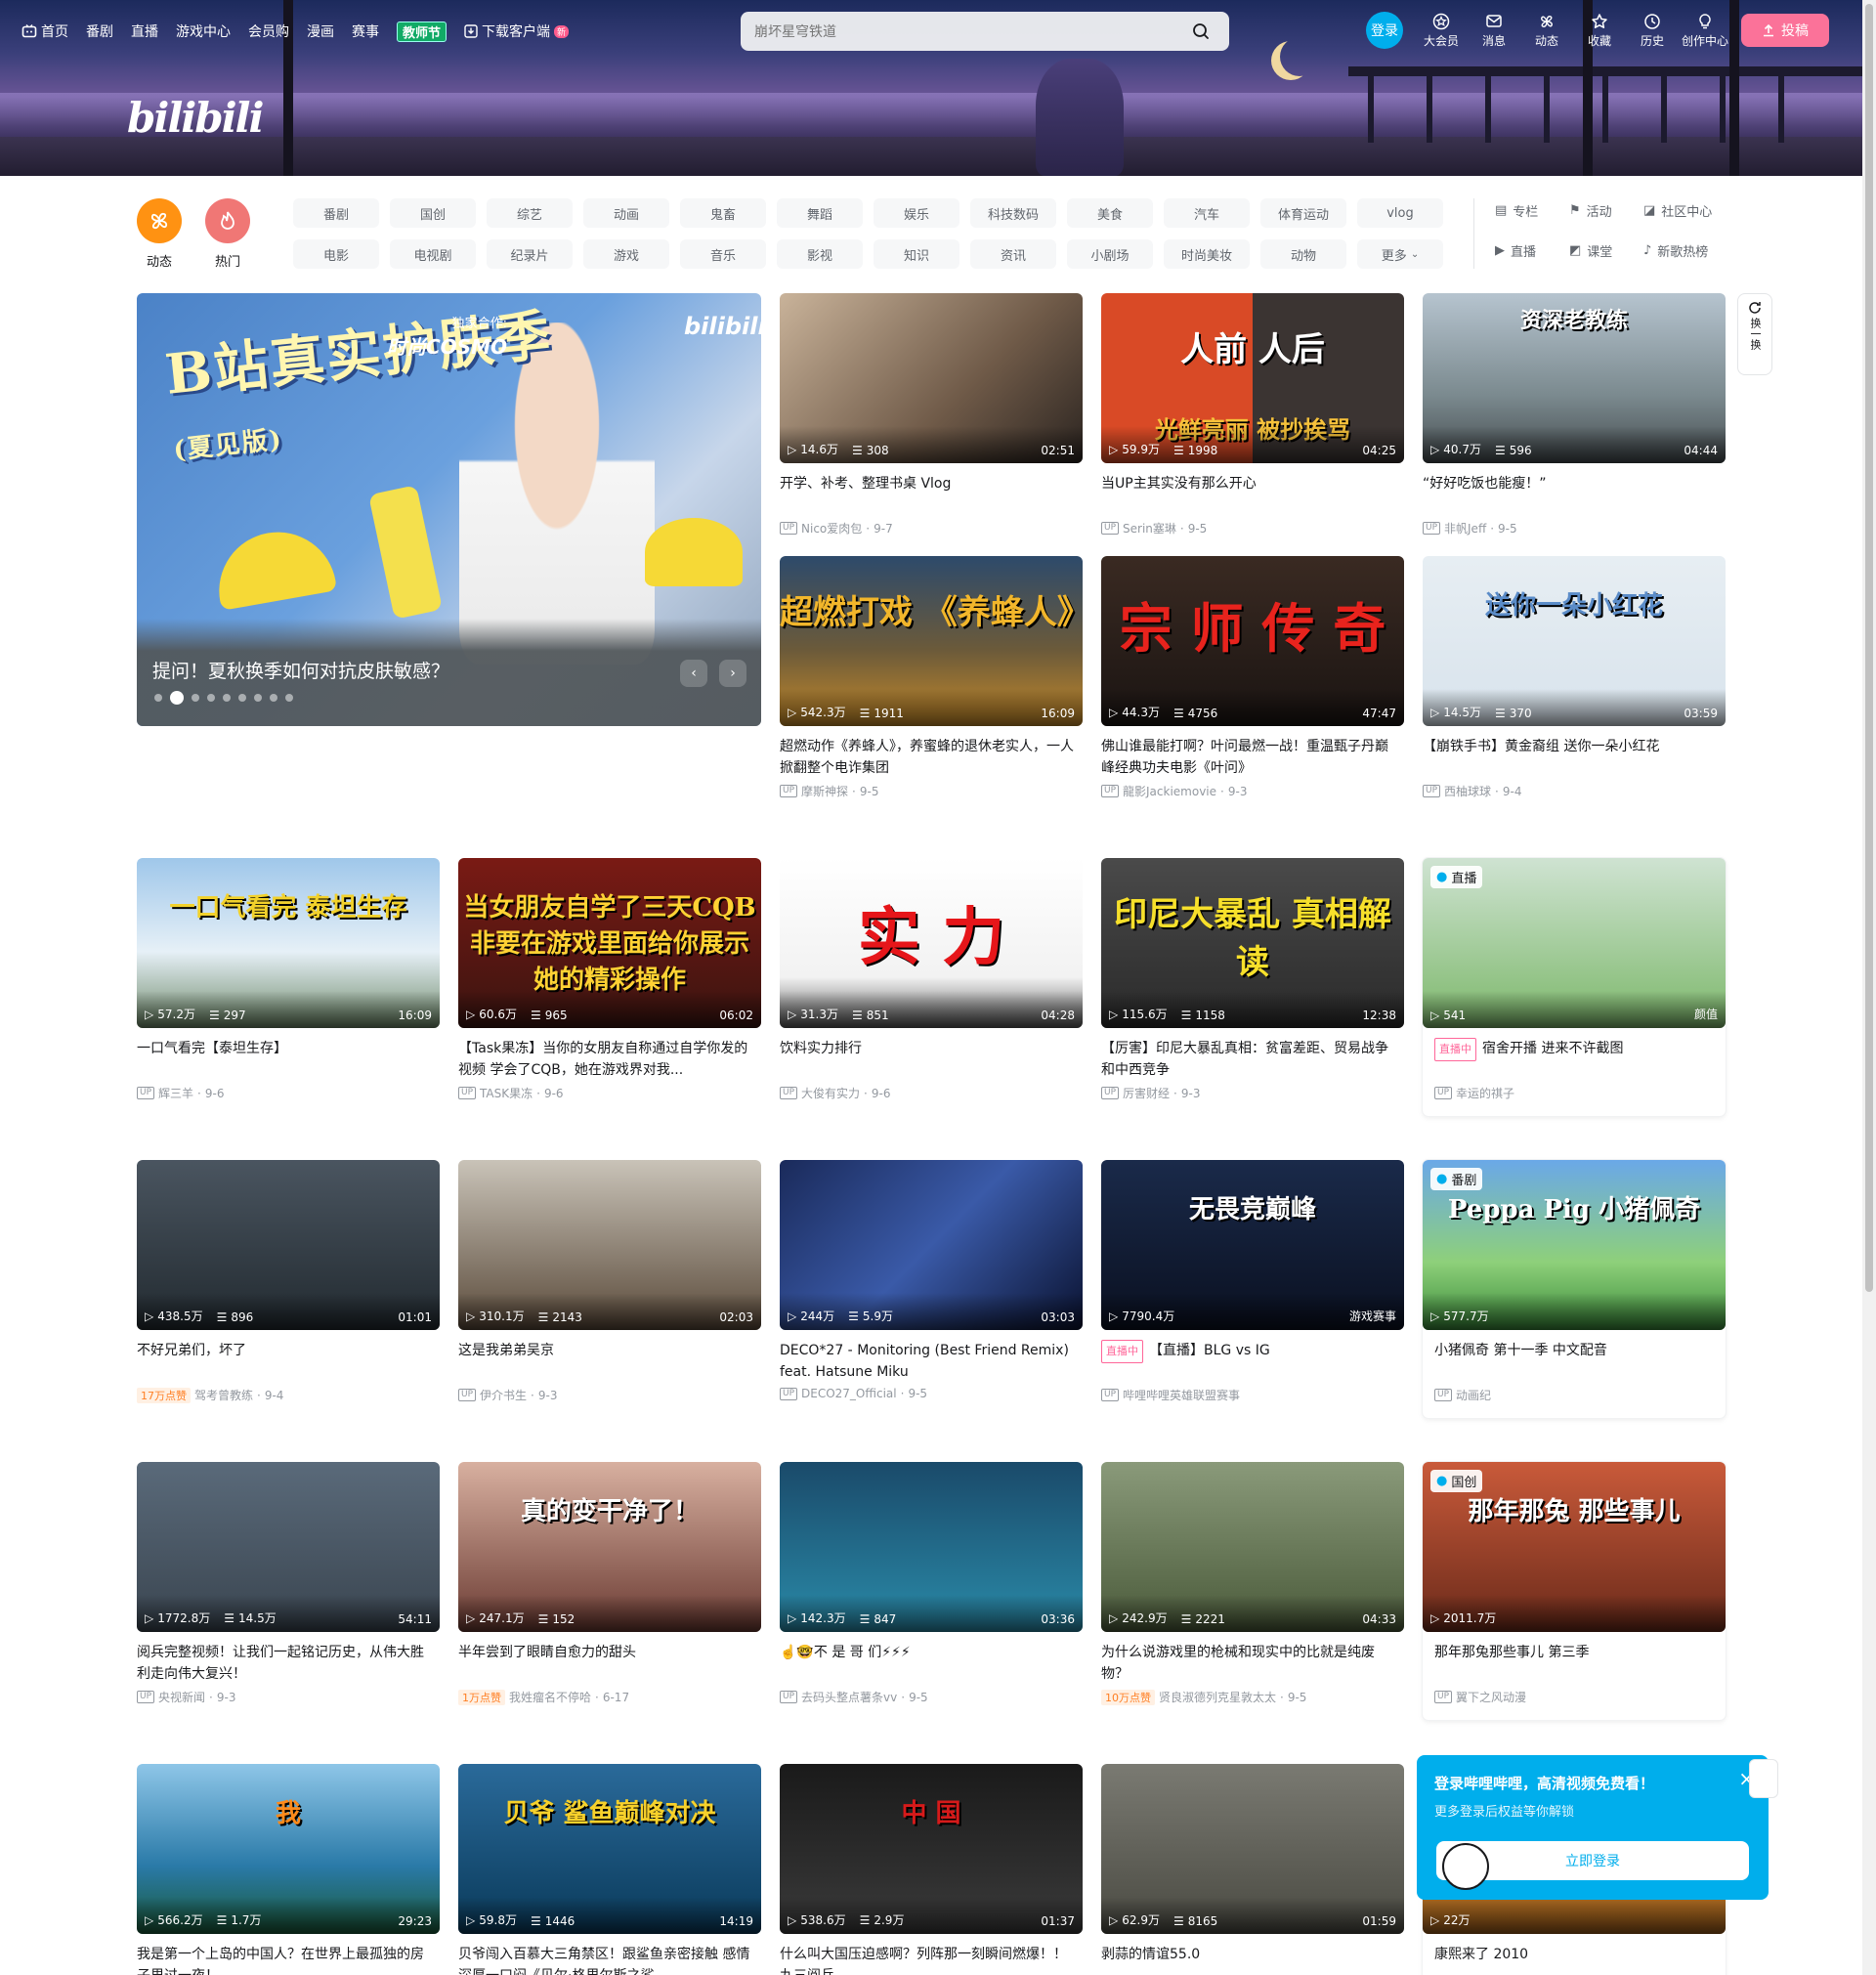  Describe the element at coordinates (1110, 254) in the screenshot. I see `channel-tag: 小剧场` at that location.